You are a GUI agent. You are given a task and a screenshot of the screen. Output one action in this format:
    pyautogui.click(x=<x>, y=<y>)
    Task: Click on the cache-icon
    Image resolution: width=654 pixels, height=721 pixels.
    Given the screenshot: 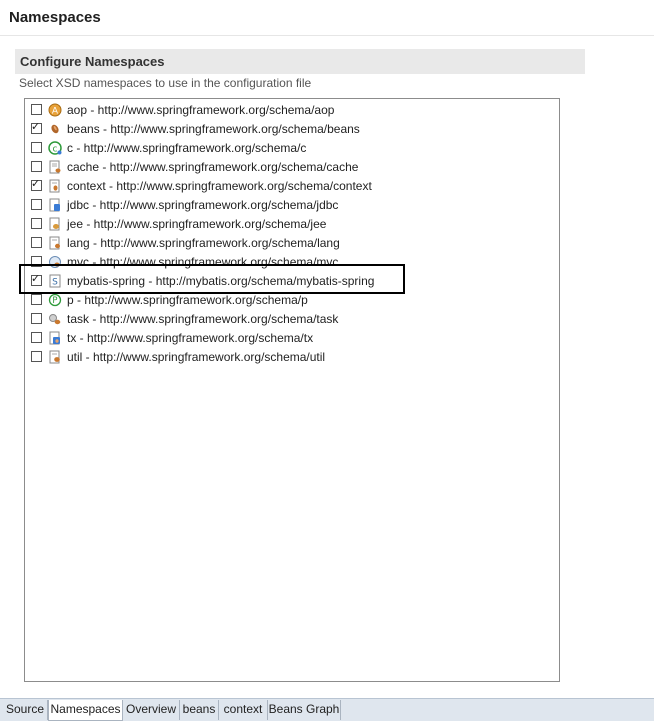 What is the action you would take?
    pyautogui.click(x=55, y=166)
    